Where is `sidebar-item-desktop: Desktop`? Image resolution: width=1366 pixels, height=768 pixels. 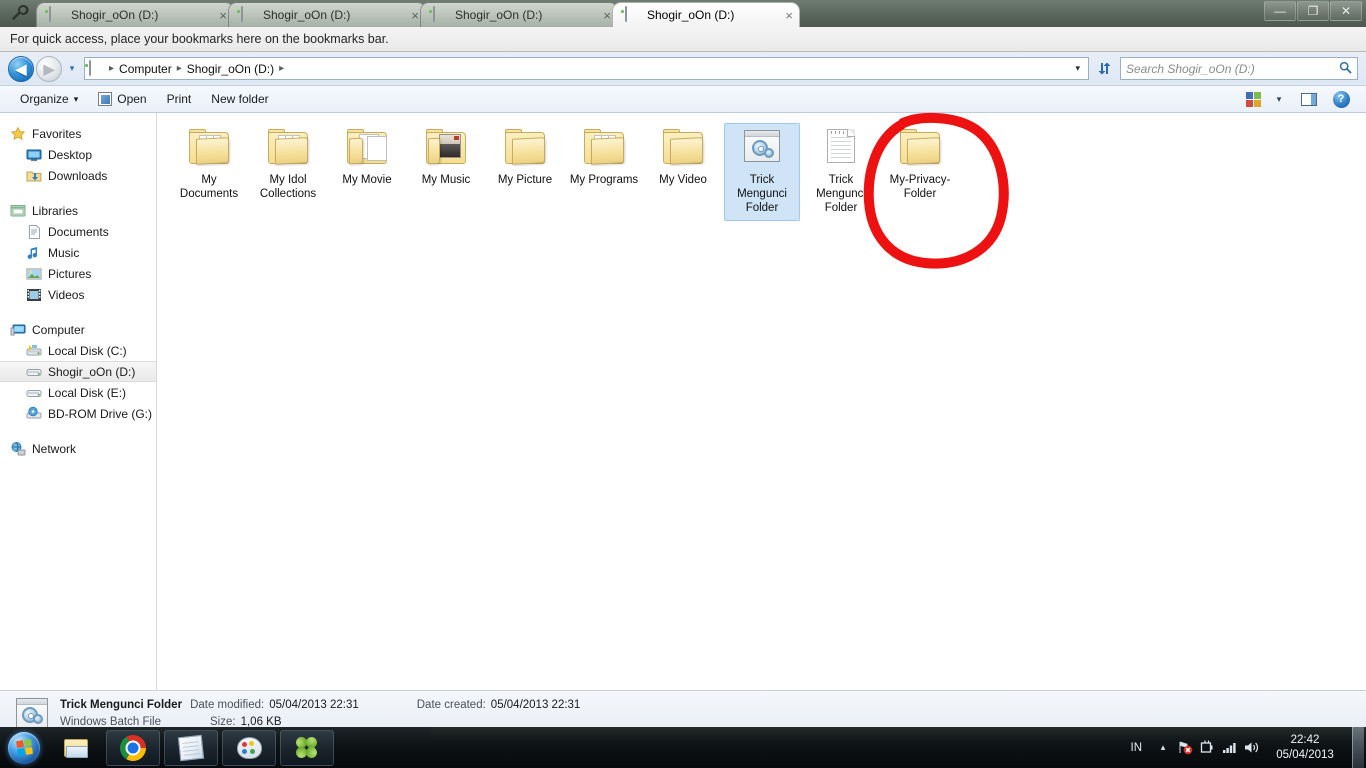 sidebar-item-desktop: Desktop is located at coordinates (78, 154).